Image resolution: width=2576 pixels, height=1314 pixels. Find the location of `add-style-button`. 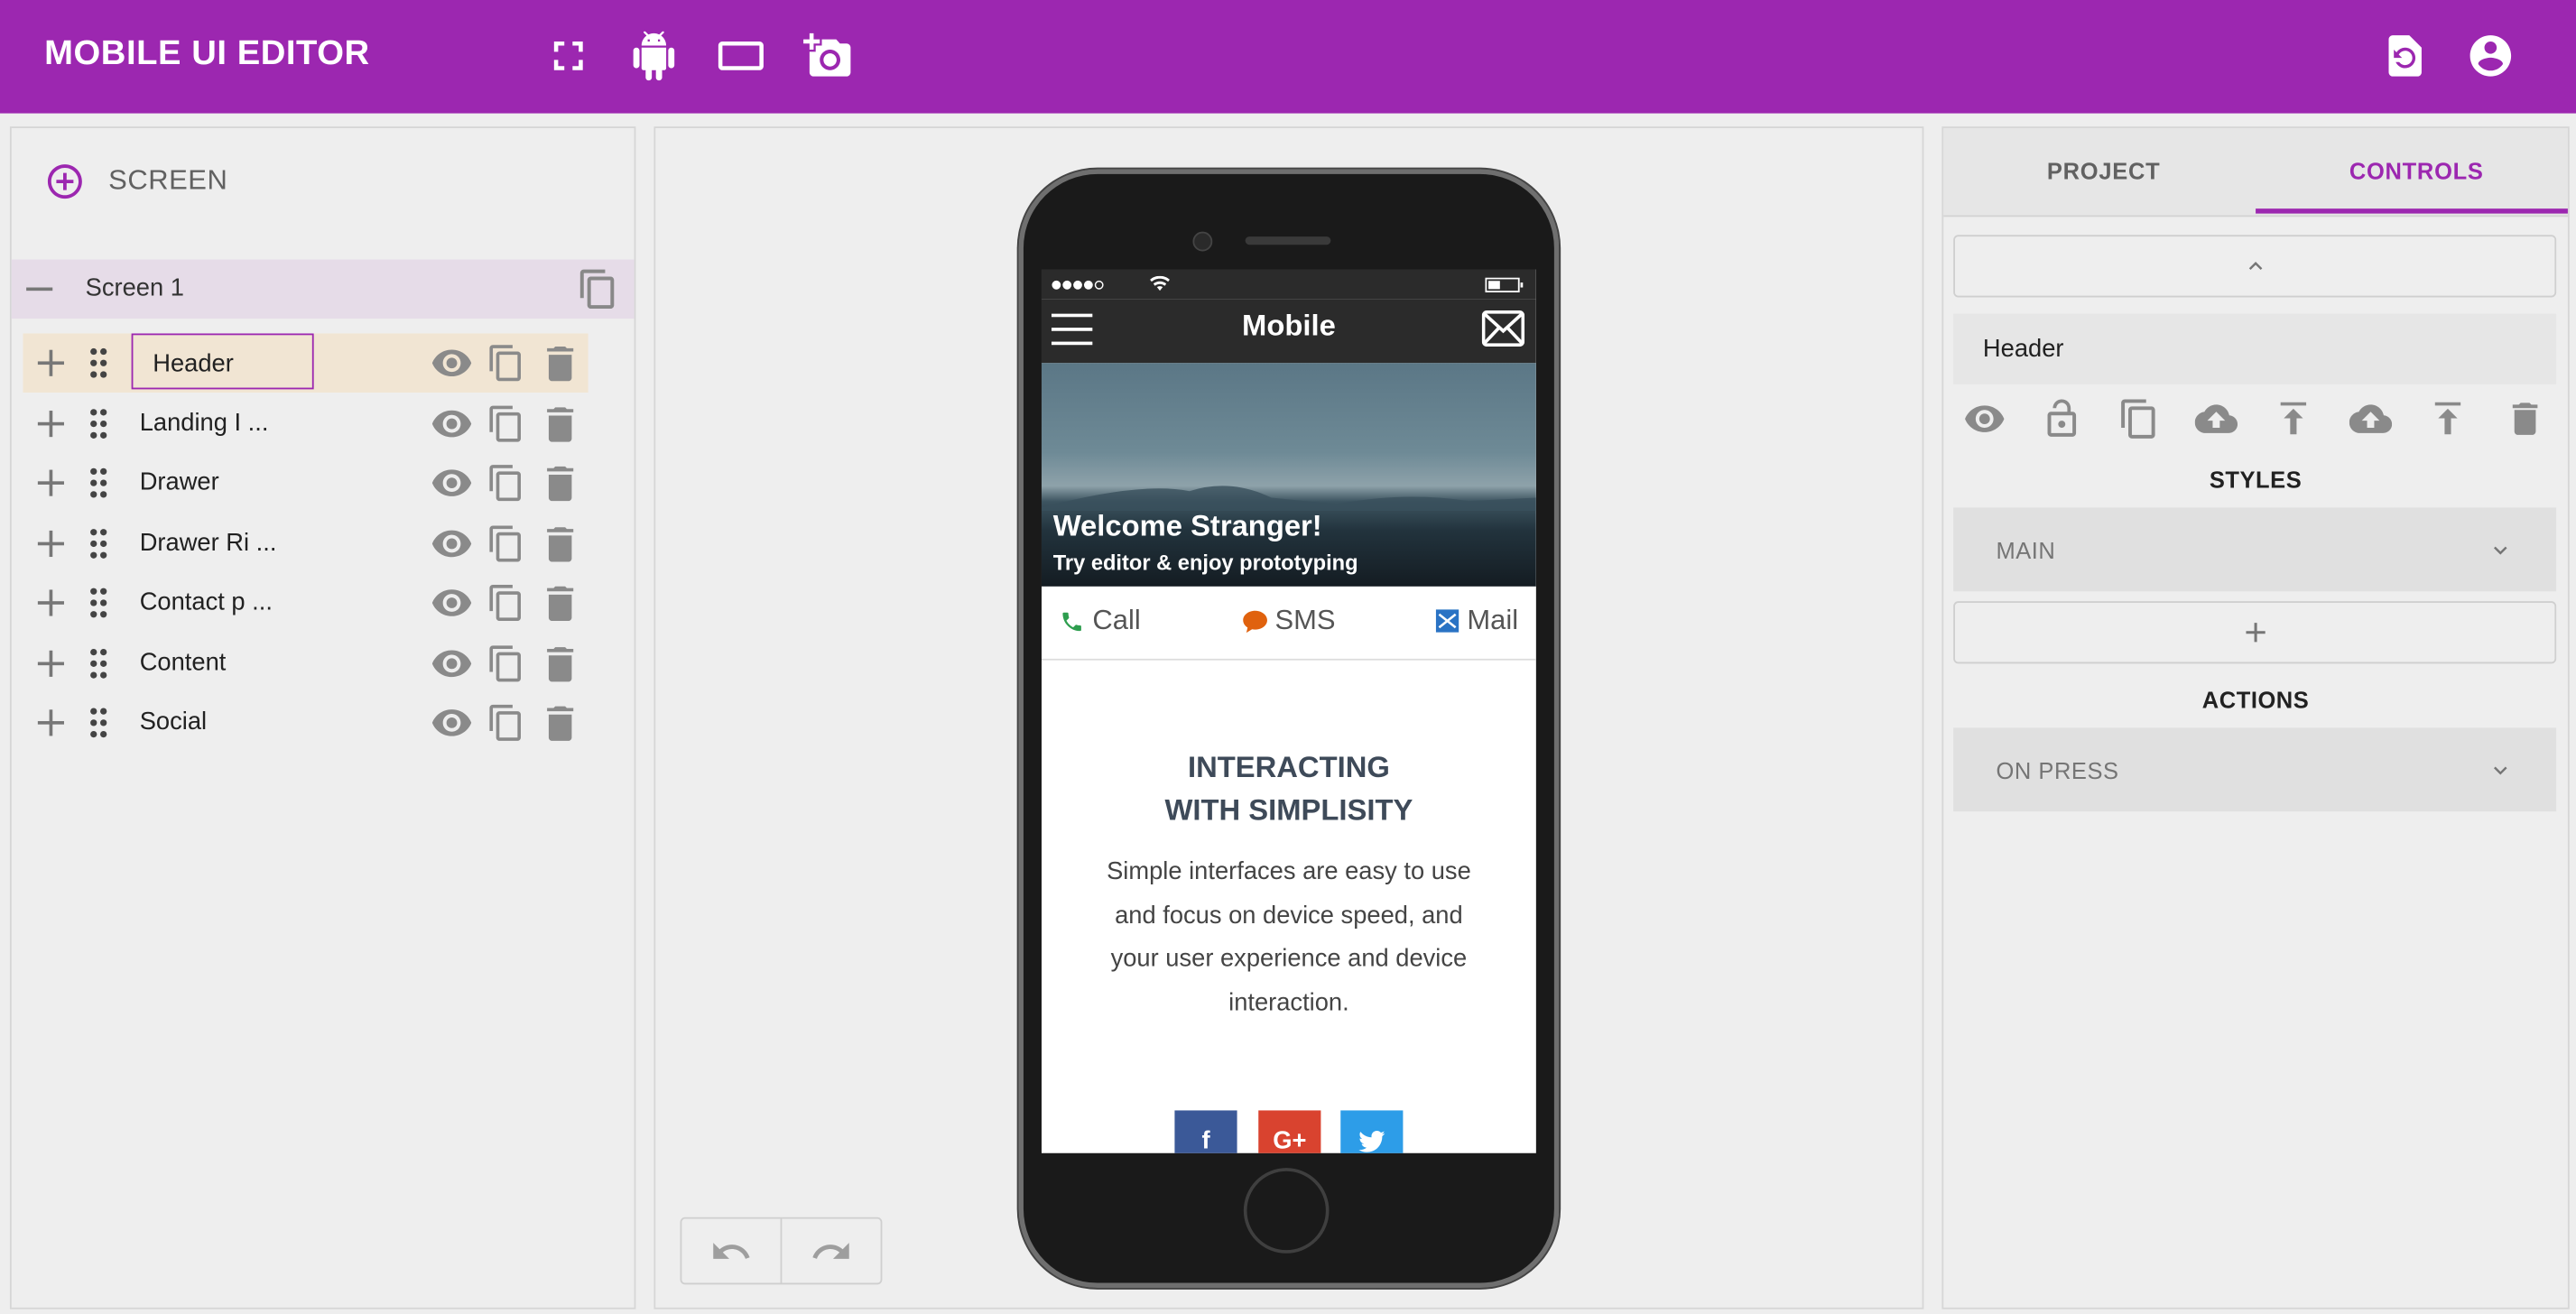

add-style-button is located at coordinates (2255, 632).